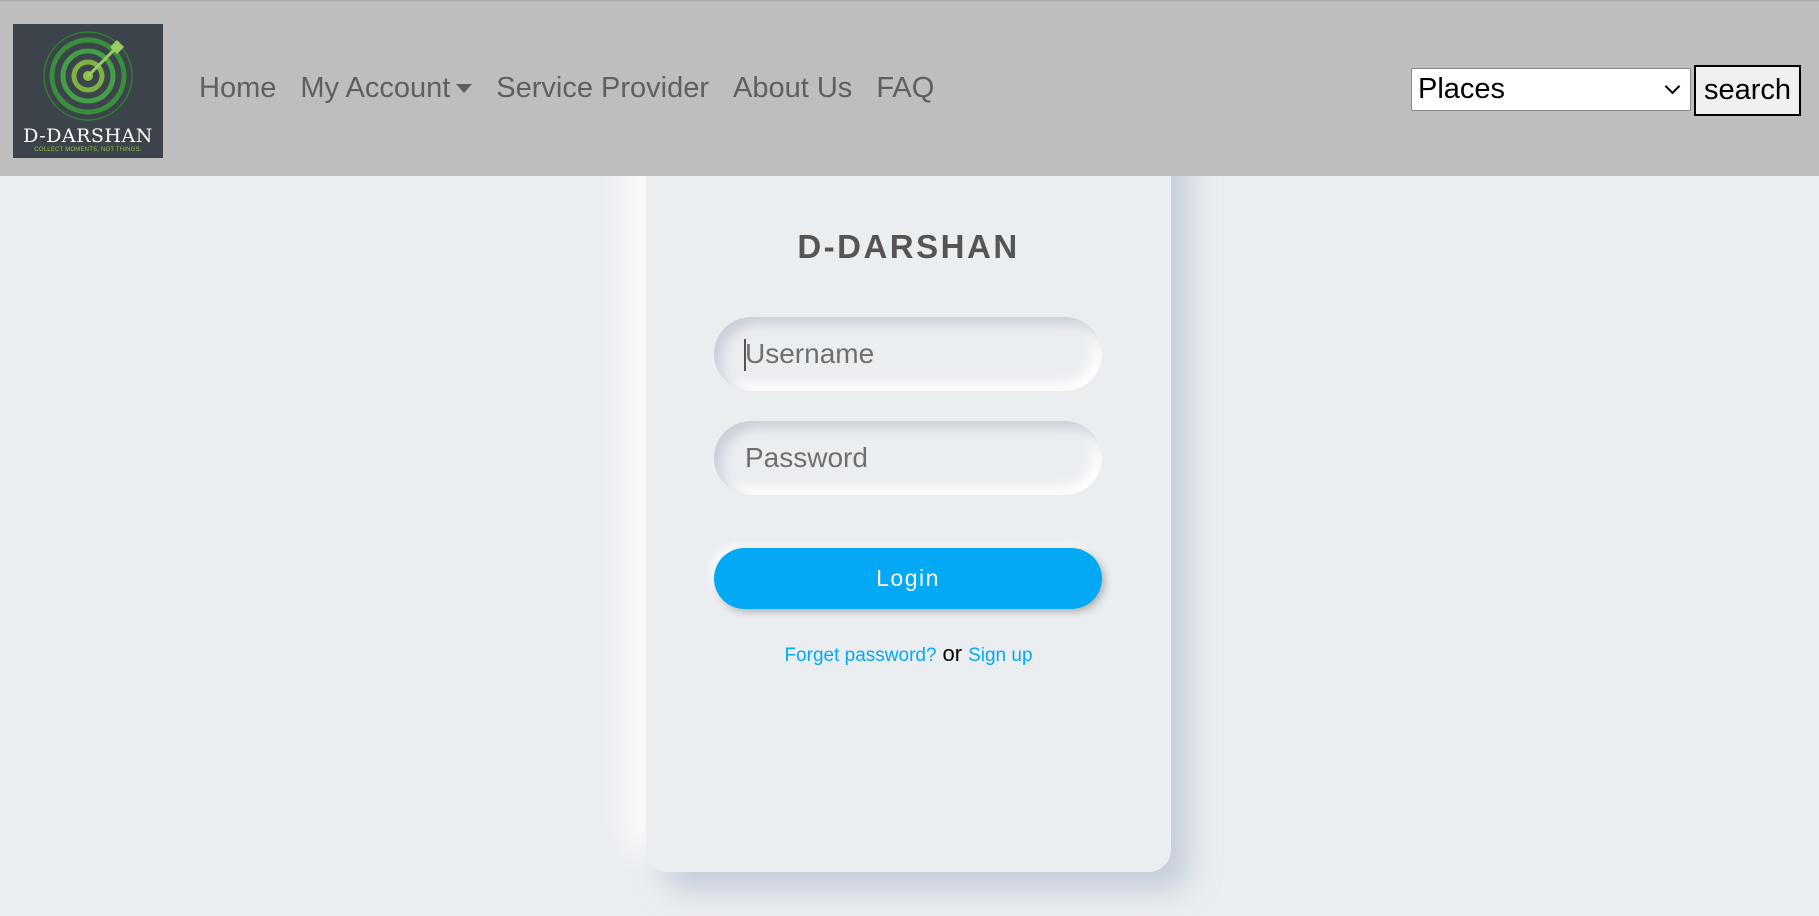  What do you see at coordinates (952, 653) in the screenshot?
I see `or-text: or` at bounding box center [952, 653].